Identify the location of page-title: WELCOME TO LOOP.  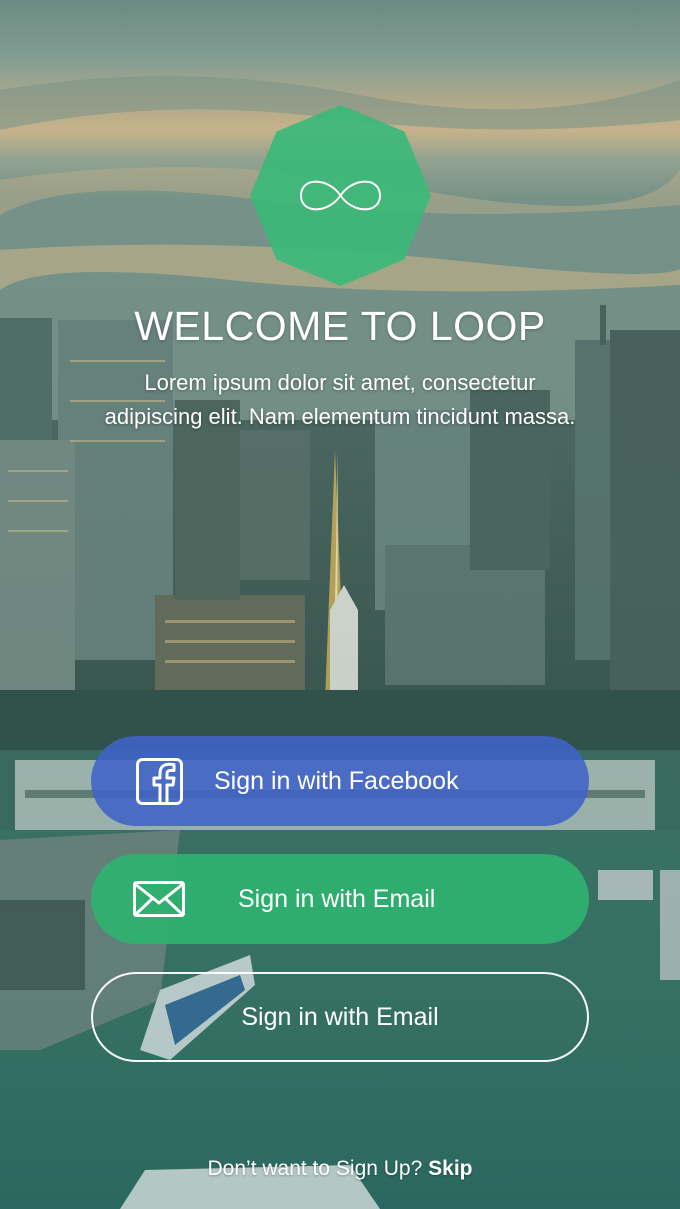
(340, 326).